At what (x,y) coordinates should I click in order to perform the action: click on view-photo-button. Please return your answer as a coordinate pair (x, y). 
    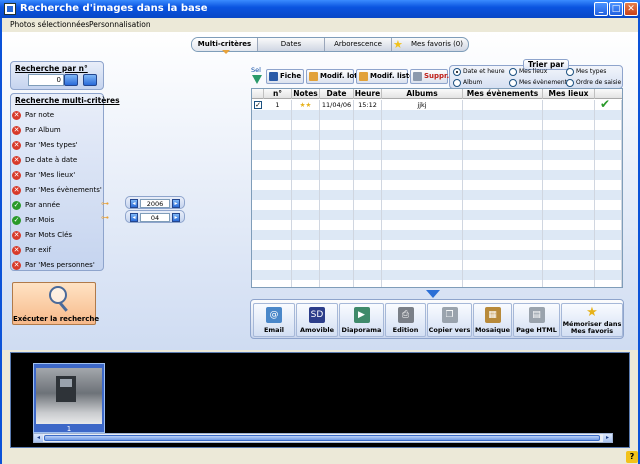
    Looking at the image, I should click on (90, 80).